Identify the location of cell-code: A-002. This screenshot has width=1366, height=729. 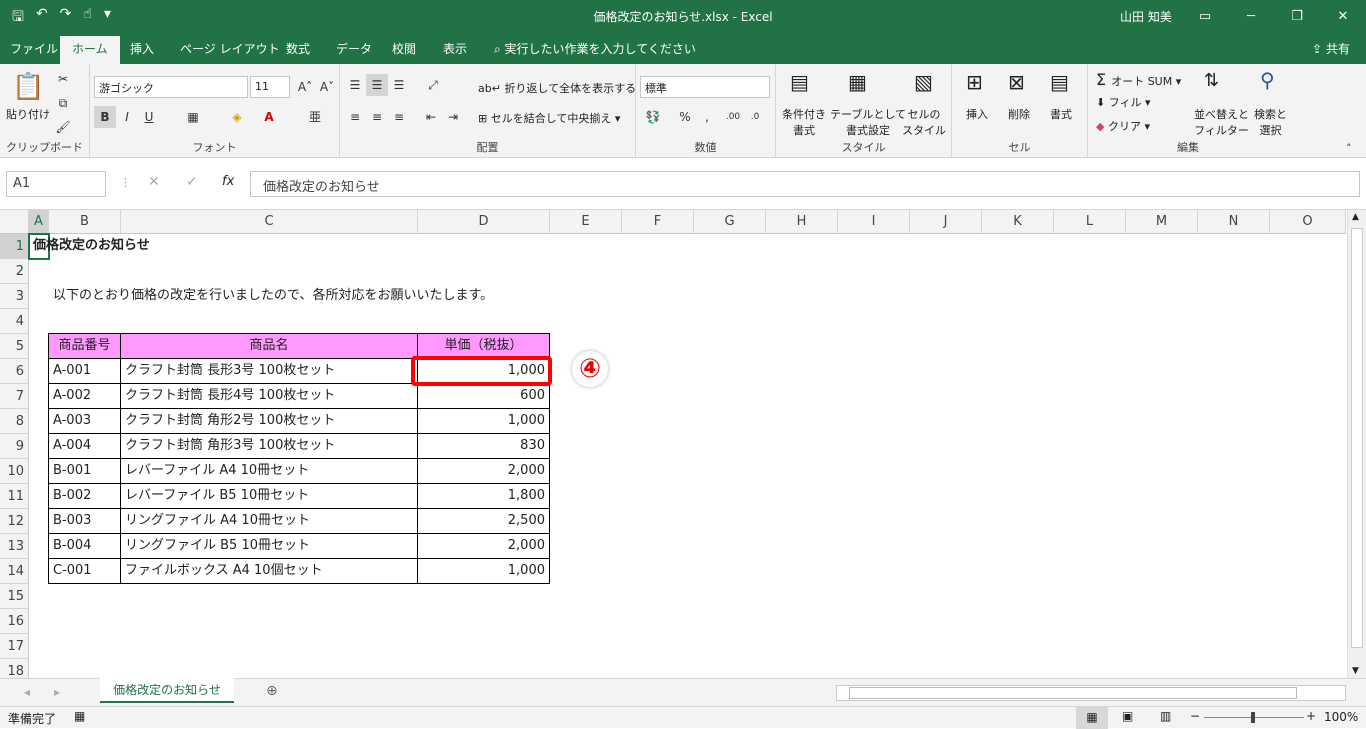
(84, 396).